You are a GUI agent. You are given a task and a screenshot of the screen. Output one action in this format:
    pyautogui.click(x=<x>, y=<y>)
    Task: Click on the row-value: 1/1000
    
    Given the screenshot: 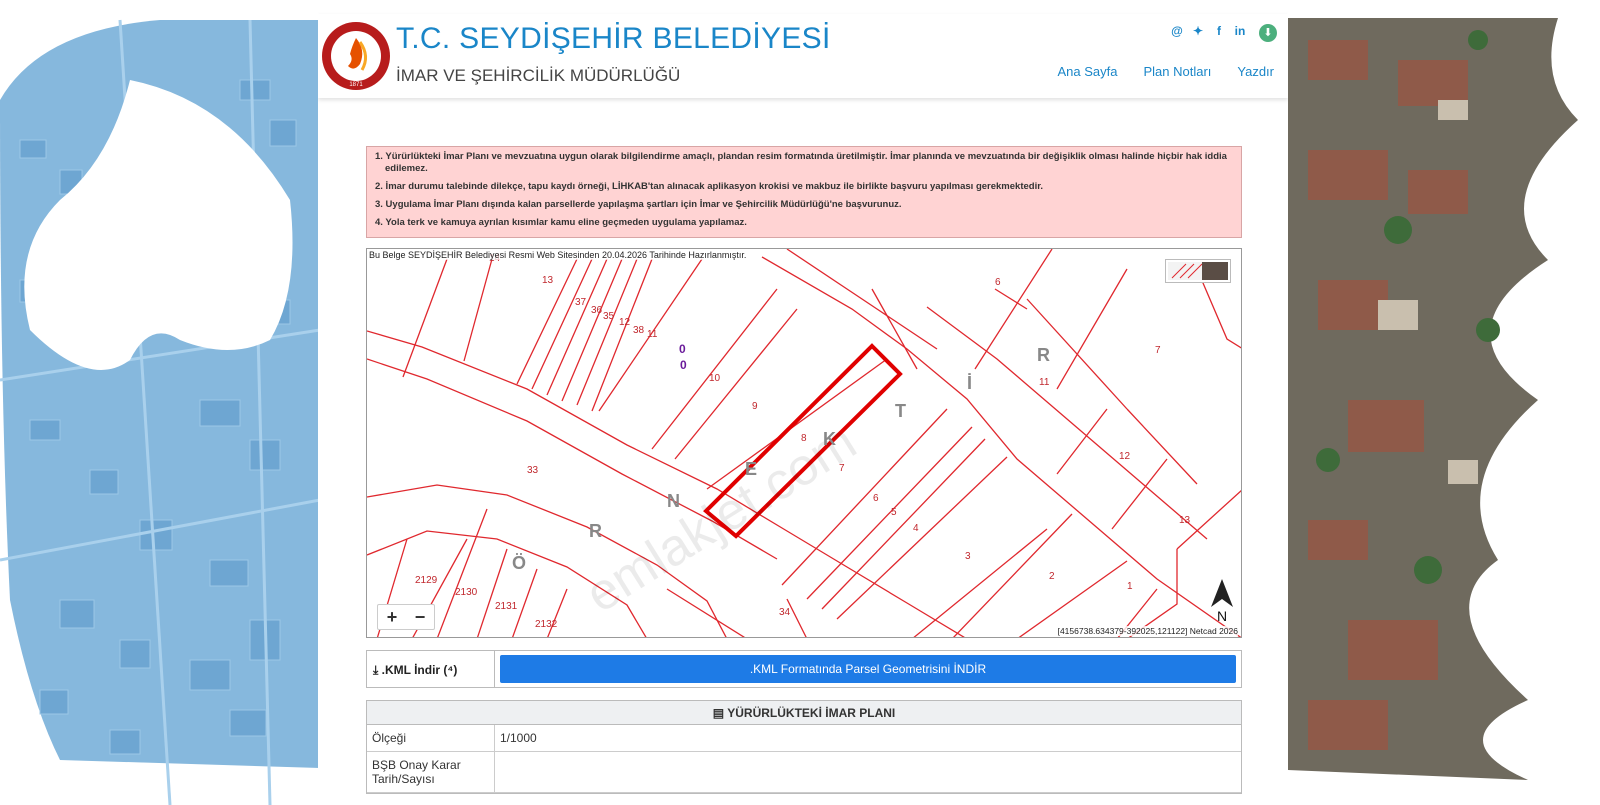 What is the action you would take?
    pyautogui.click(x=518, y=738)
    